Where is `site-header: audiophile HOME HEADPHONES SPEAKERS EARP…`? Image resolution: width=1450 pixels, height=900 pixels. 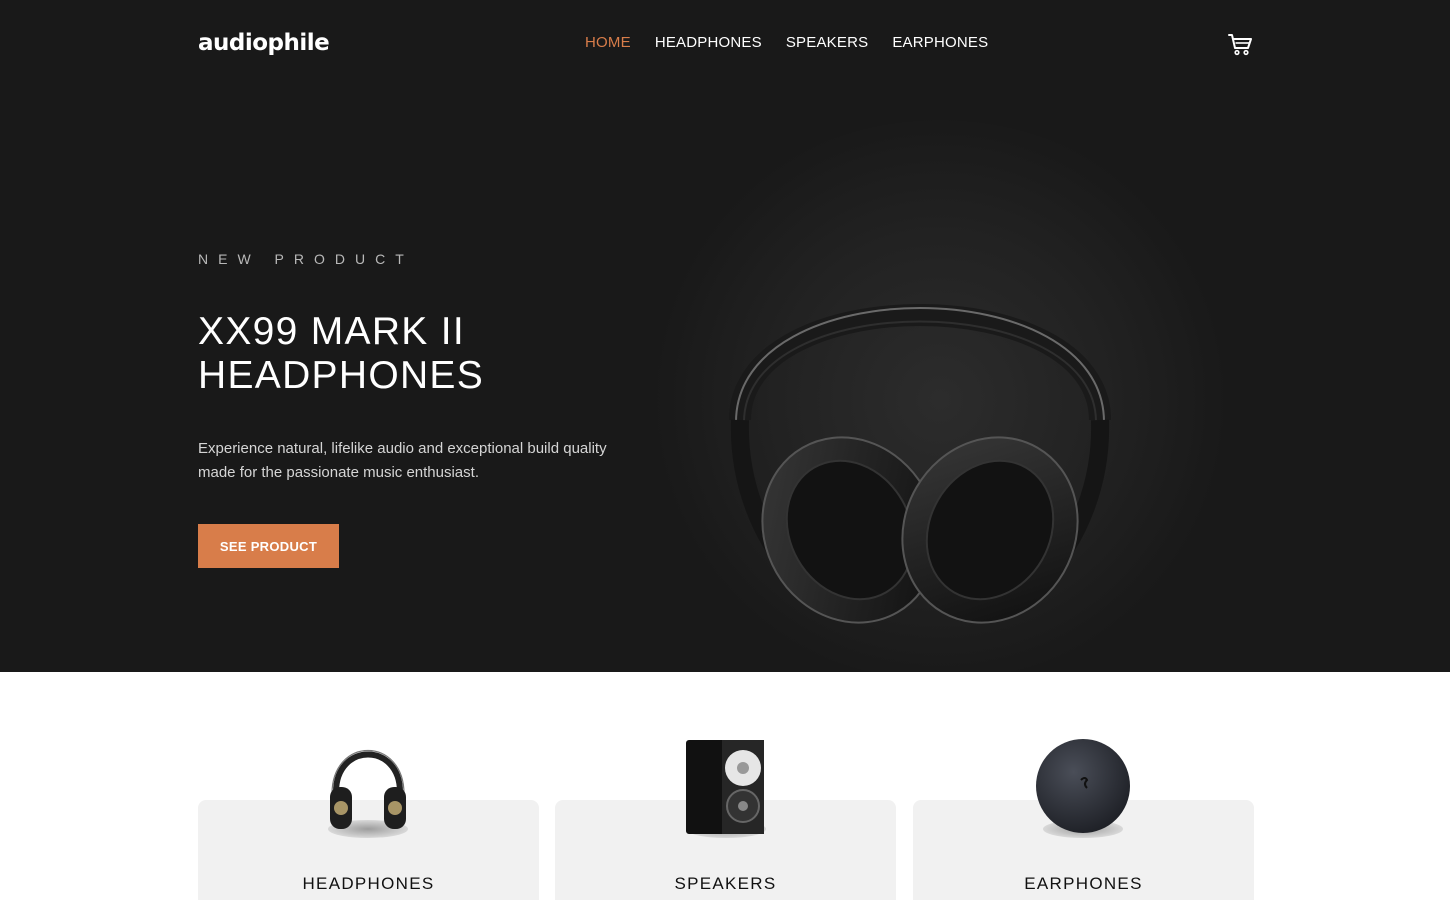
site-header: audiophile HOME HEADPHONES SPEAKERS EARP… is located at coordinates (725, 44).